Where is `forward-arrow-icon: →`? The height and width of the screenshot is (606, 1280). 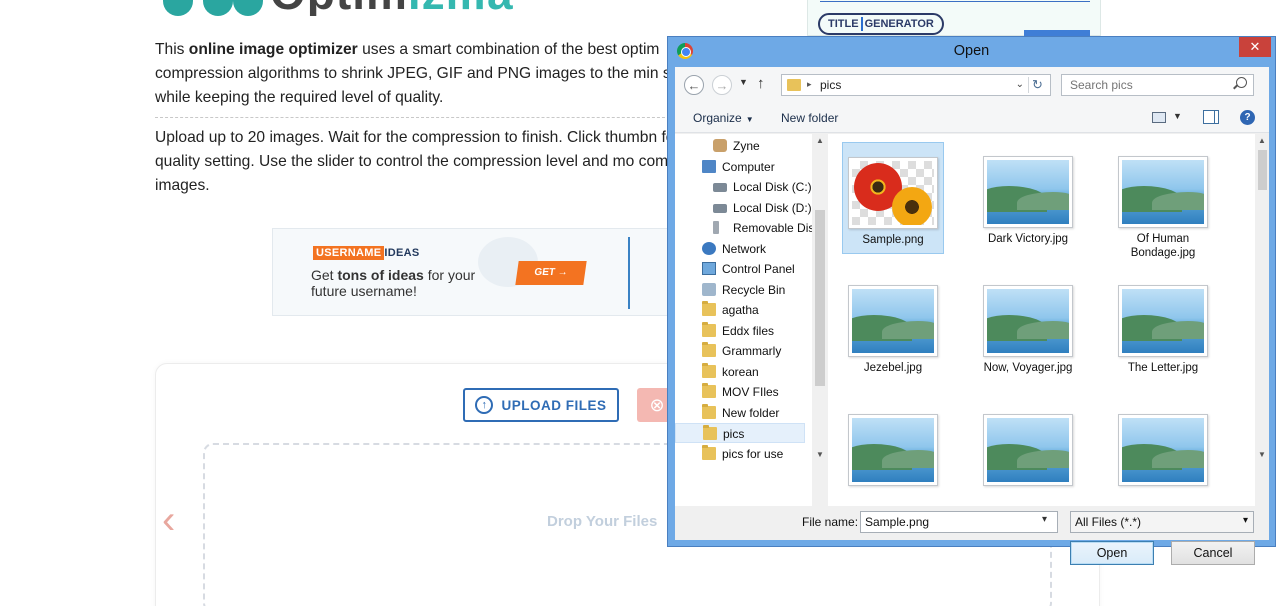
forward-arrow-icon: → is located at coordinates (722, 85).